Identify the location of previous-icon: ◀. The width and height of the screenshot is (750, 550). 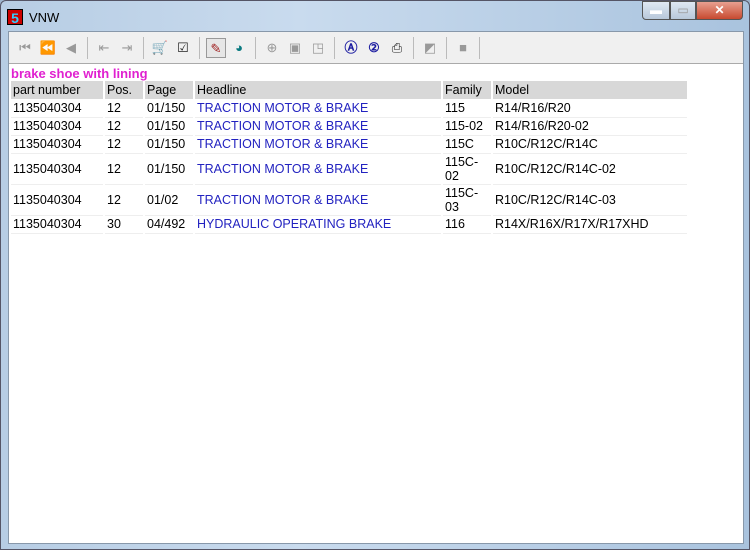
(71, 48).